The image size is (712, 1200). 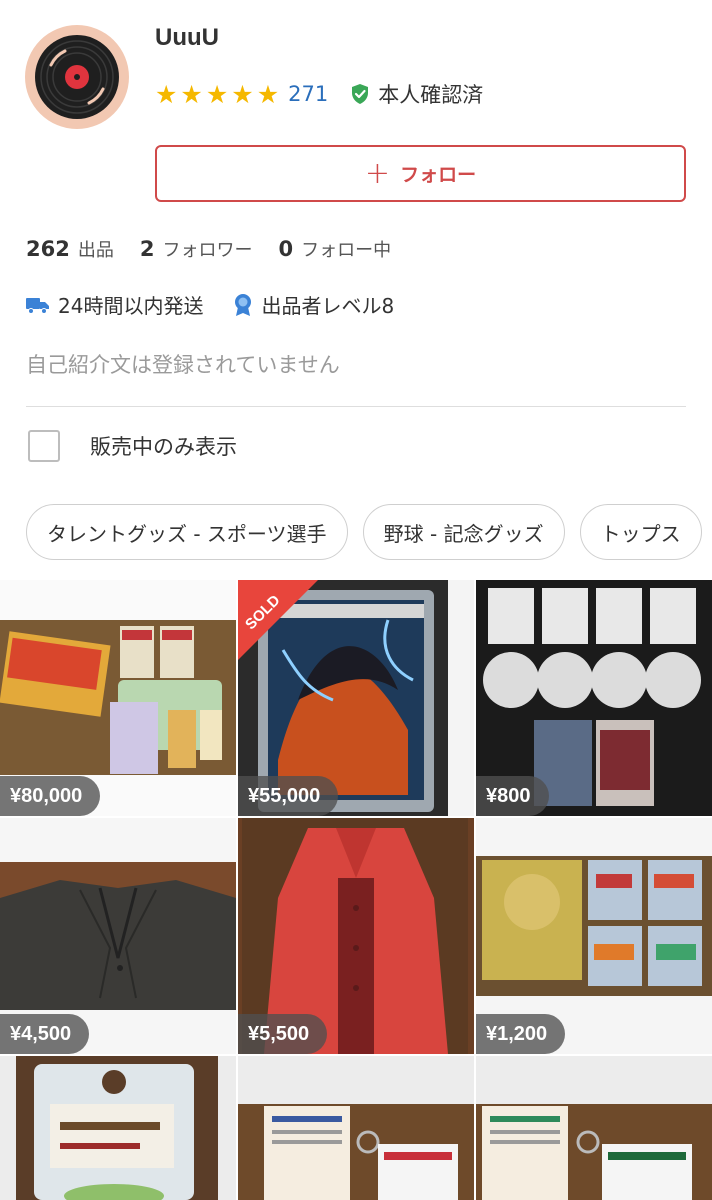 What do you see at coordinates (131, 306) in the screenshot?
I see `badge-label: 24時間以内発送` at bounding box center [131, 306].